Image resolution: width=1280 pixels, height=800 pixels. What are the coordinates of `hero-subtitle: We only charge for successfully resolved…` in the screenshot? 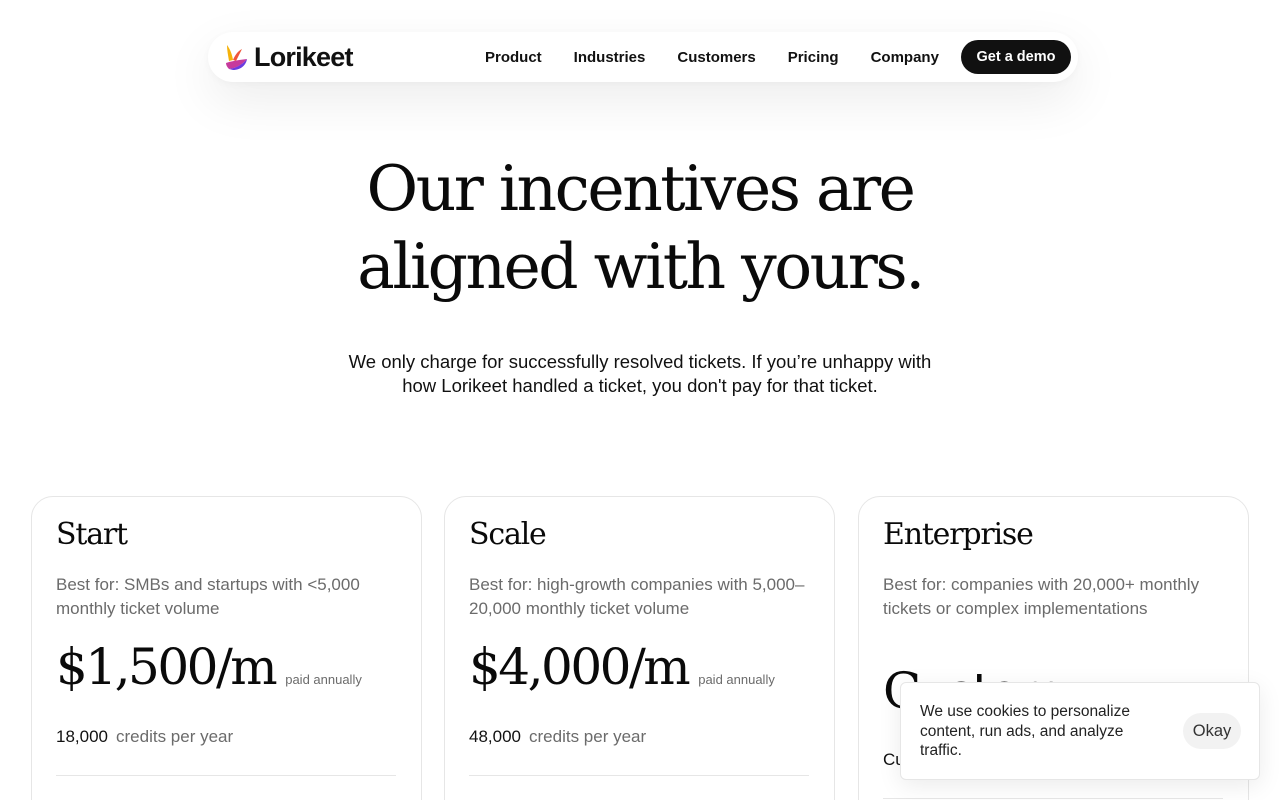 It's located at (640, 373).